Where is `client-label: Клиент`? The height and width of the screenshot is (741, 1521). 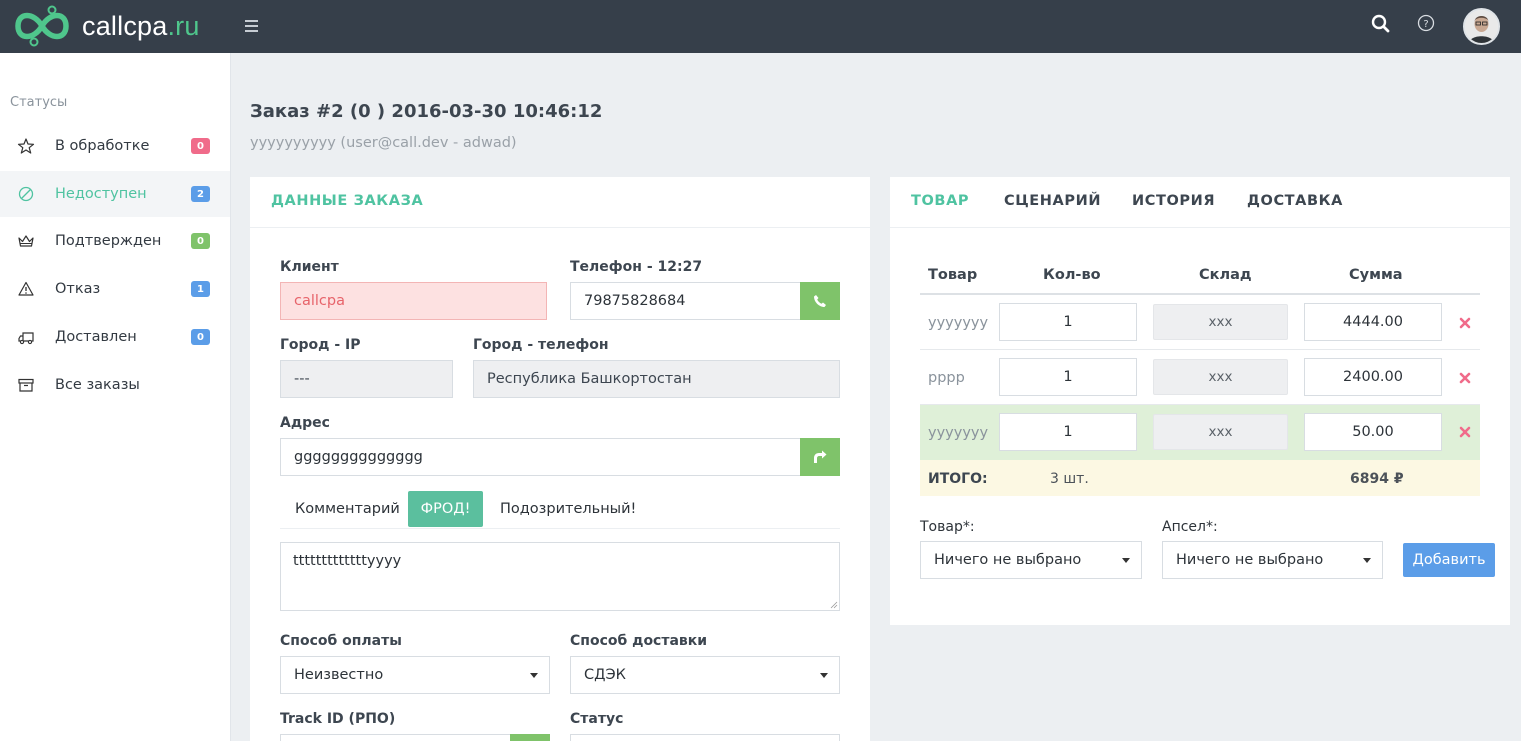
client-label: Клиент is located at coordinates (309, 267).